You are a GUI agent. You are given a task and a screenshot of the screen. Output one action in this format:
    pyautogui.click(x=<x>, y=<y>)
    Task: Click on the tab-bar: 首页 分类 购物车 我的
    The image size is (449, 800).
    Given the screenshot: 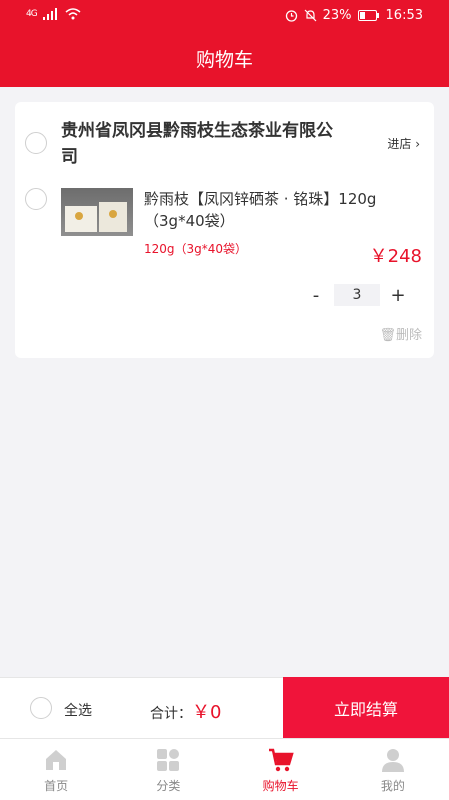 What is the action you would take?
    pyautogui.click(x=224, y=769)
    